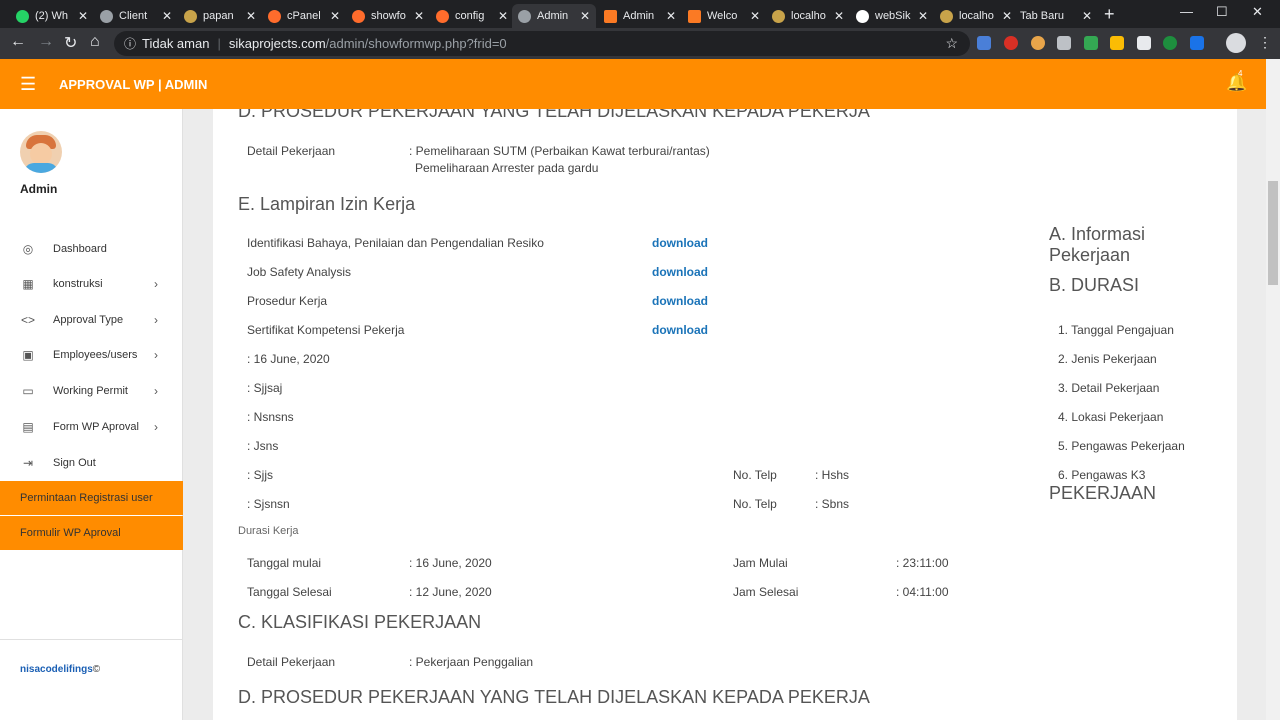  What do you see at coordinates (130, 43) in the screenshot?
I see `info-icon: ⓘ` at bounding box center [130, 43].